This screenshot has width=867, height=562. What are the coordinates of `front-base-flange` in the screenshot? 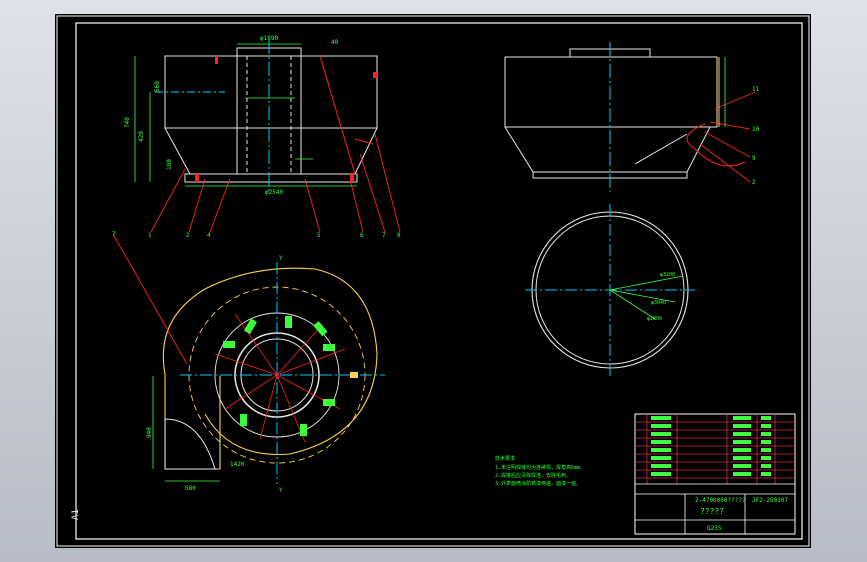 It's located at (271, 178).